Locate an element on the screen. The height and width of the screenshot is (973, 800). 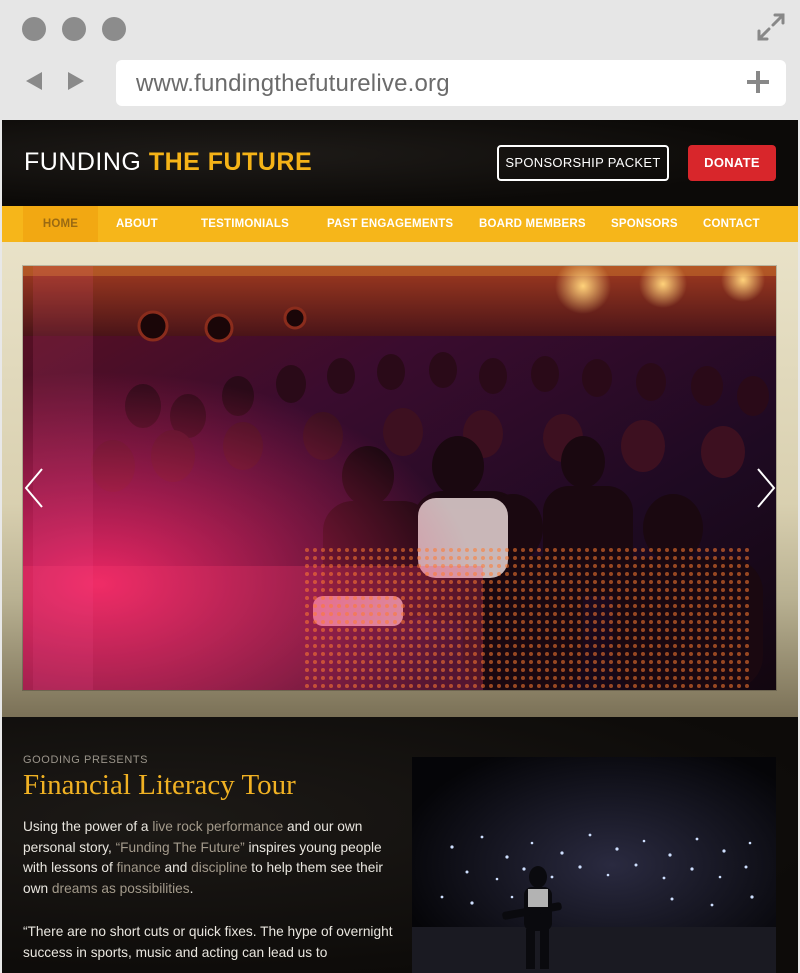
logo-text-the-future: THE FUTURE is located at coordinates (230, 162).